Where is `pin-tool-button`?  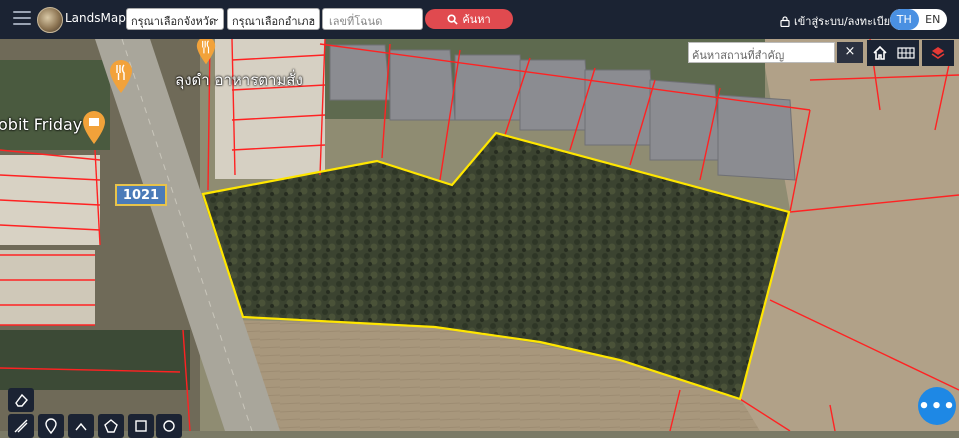
pin-tool-button is located at coordinates (51, 426).